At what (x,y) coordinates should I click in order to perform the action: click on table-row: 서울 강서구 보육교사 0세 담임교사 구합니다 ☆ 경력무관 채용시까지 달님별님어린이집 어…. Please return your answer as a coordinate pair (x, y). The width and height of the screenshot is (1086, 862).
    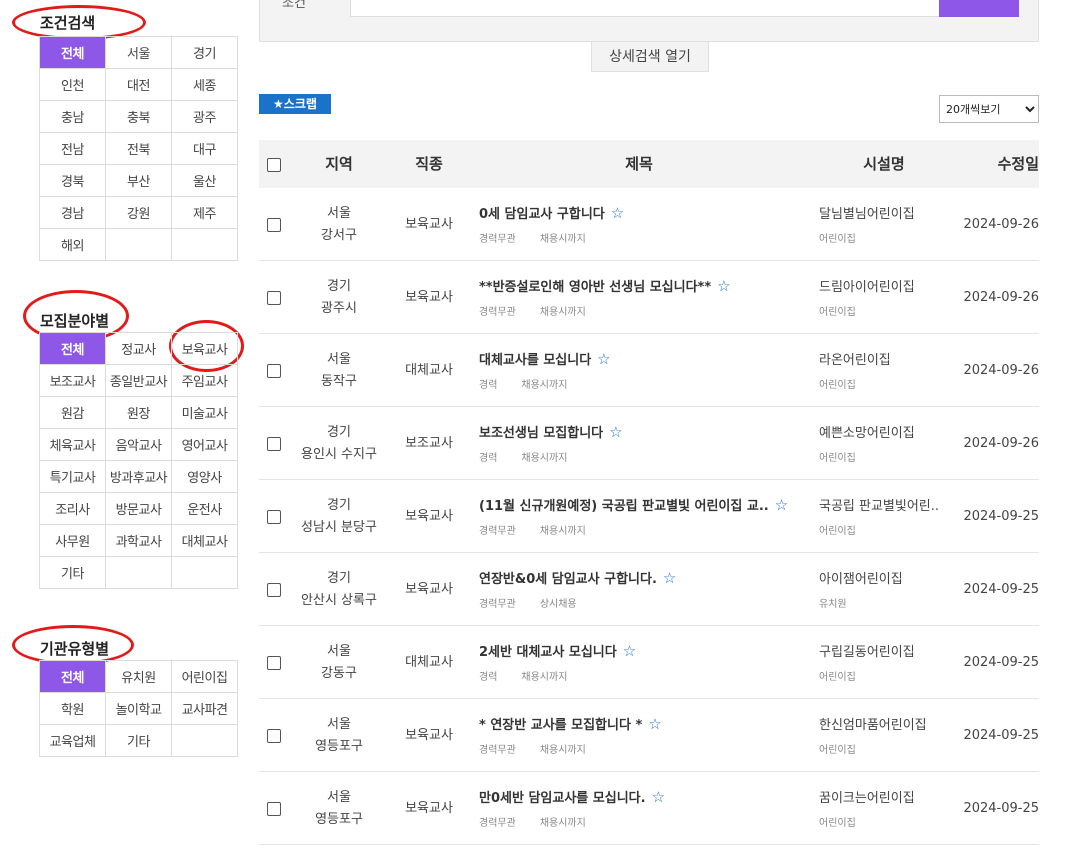
    Looking at the image, I should click on (649, 224).